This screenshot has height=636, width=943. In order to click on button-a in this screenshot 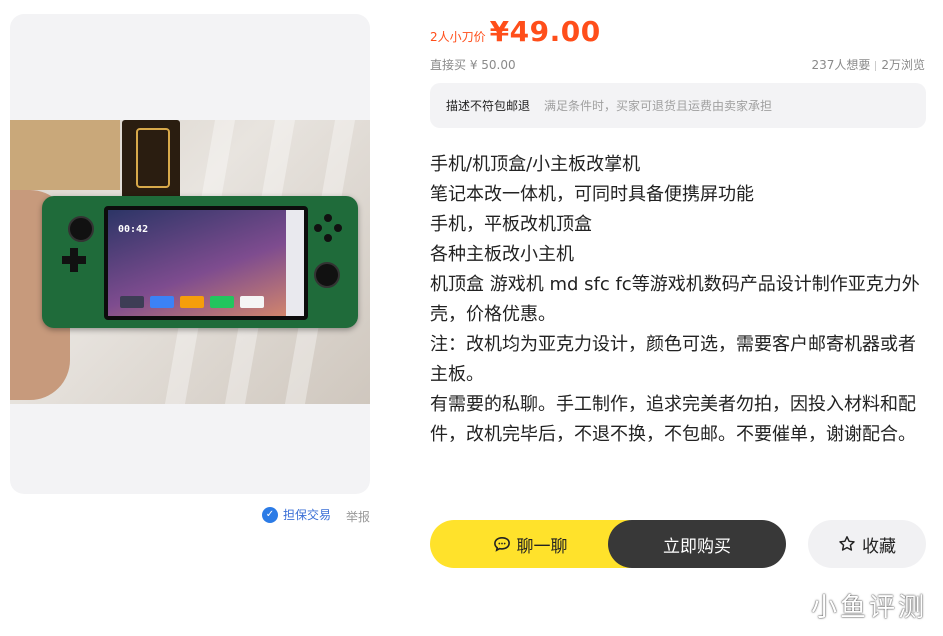, I will do `click(338, 228)`.